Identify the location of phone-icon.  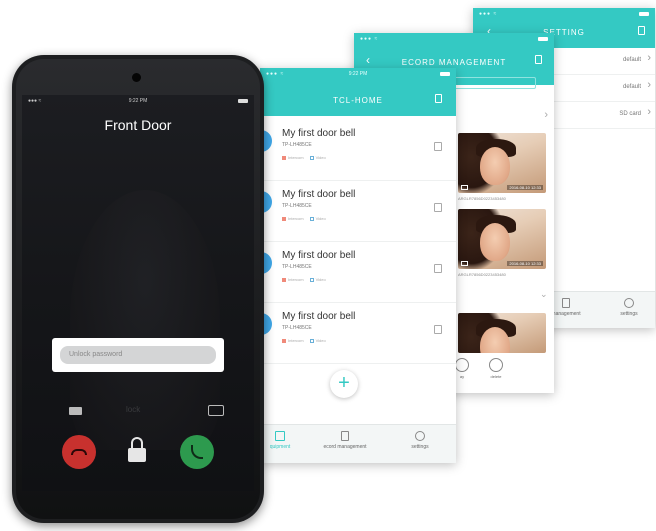
(197, 452).